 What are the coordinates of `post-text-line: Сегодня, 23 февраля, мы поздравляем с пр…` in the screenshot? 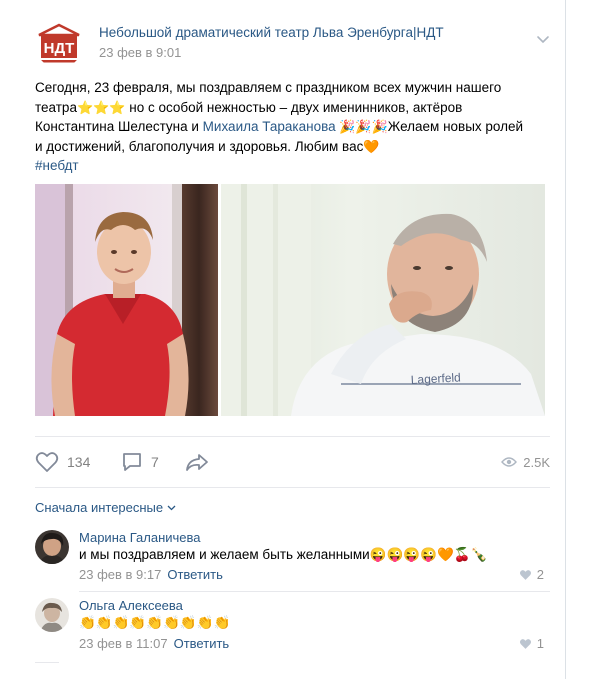 It's located at (268, 87).